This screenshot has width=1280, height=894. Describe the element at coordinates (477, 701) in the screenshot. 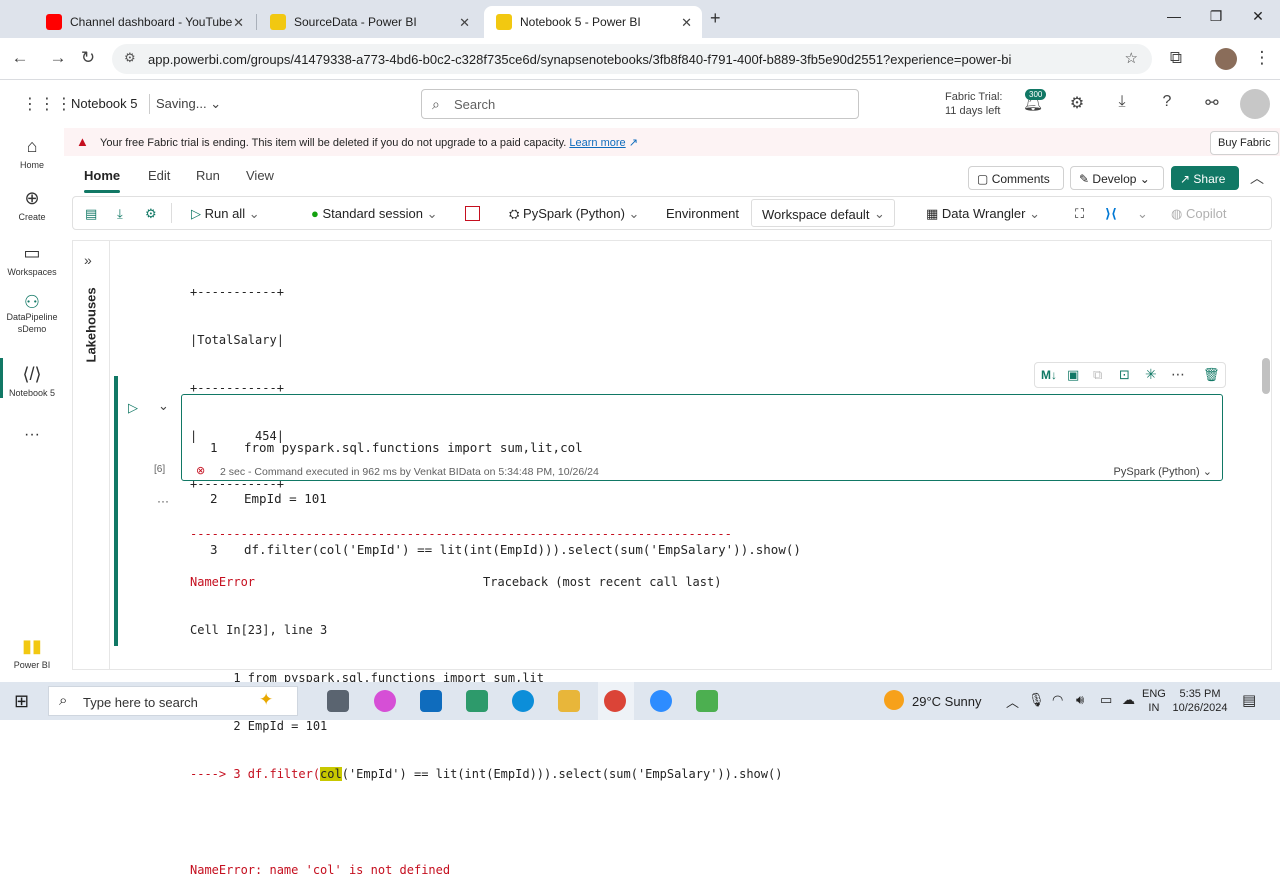

I see `visual-studio-icon` at that location.